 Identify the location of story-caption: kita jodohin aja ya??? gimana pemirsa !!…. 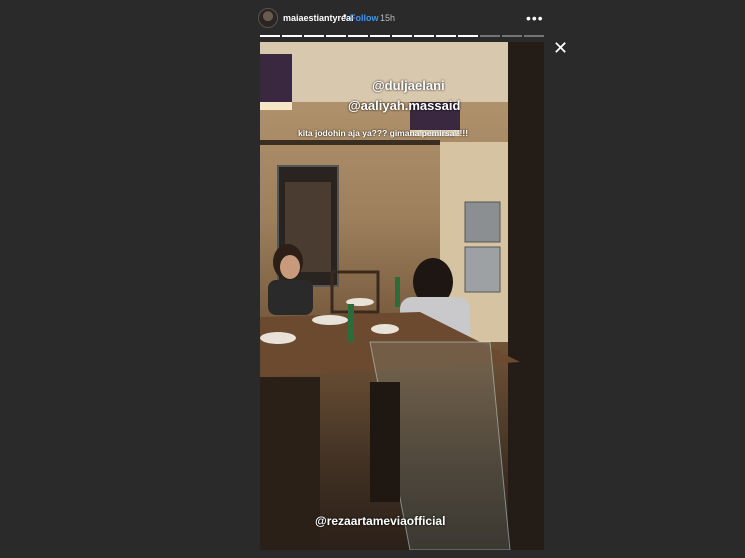
(383, 133).